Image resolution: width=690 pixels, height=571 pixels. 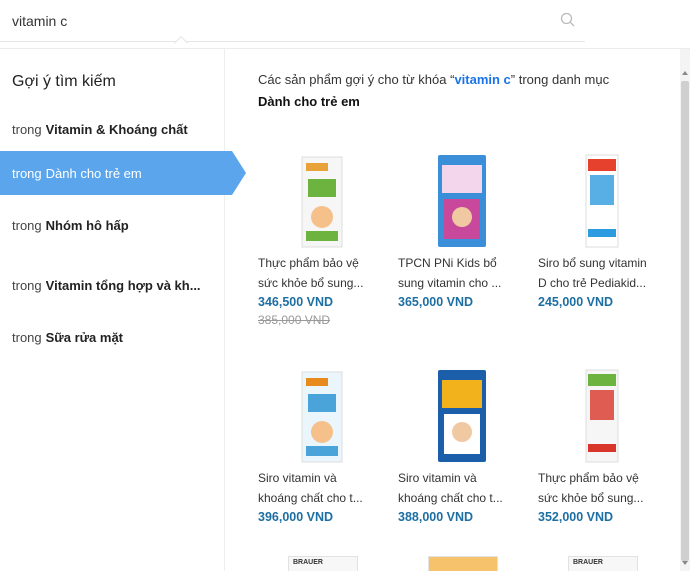 What do you see at coordinates (685, 563) in the screenshot?
I see `scroll-down-arrow-icon` at bounding box center [685, 563].